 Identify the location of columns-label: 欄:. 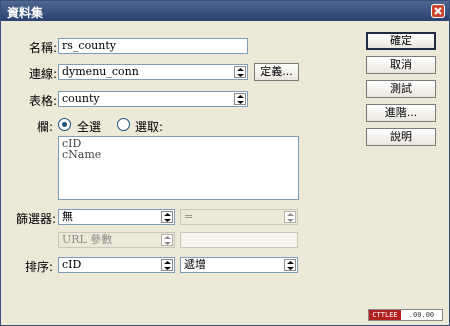
(45, 127).